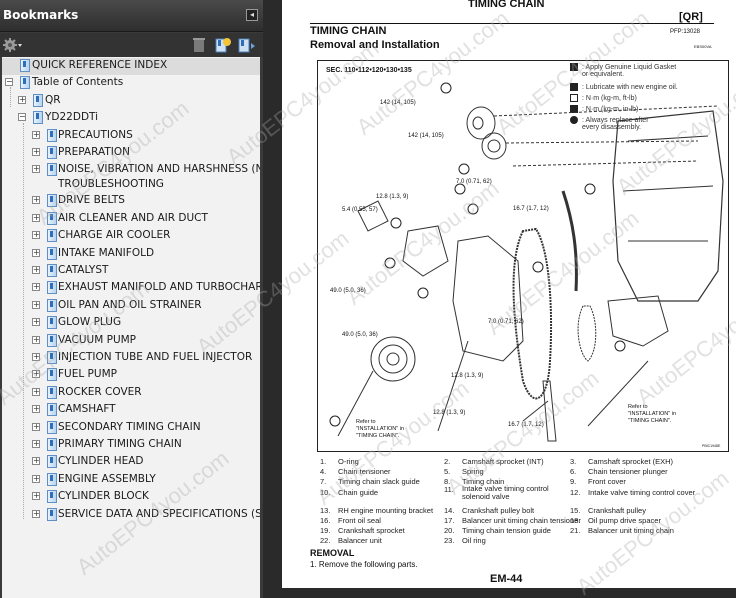  What do you see at coordinates (350, 520) in the screenshot?
I see `part-entry: 16. Front oil seal` at bounding box center [350, 520].